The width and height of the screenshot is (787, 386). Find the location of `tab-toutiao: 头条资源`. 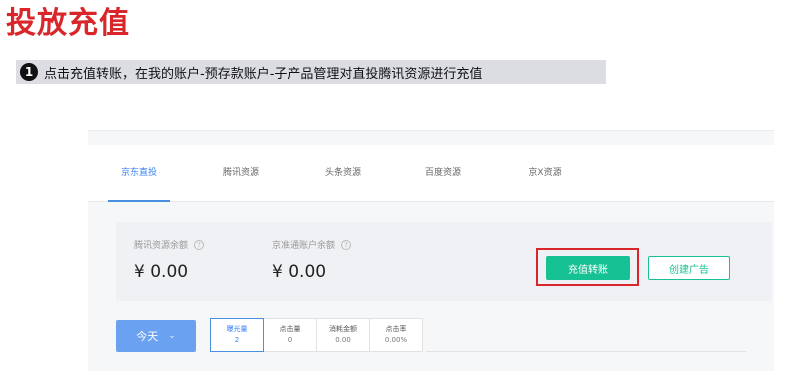

tab-toutiao: 头条资源 is located at coordinates (343, 173).